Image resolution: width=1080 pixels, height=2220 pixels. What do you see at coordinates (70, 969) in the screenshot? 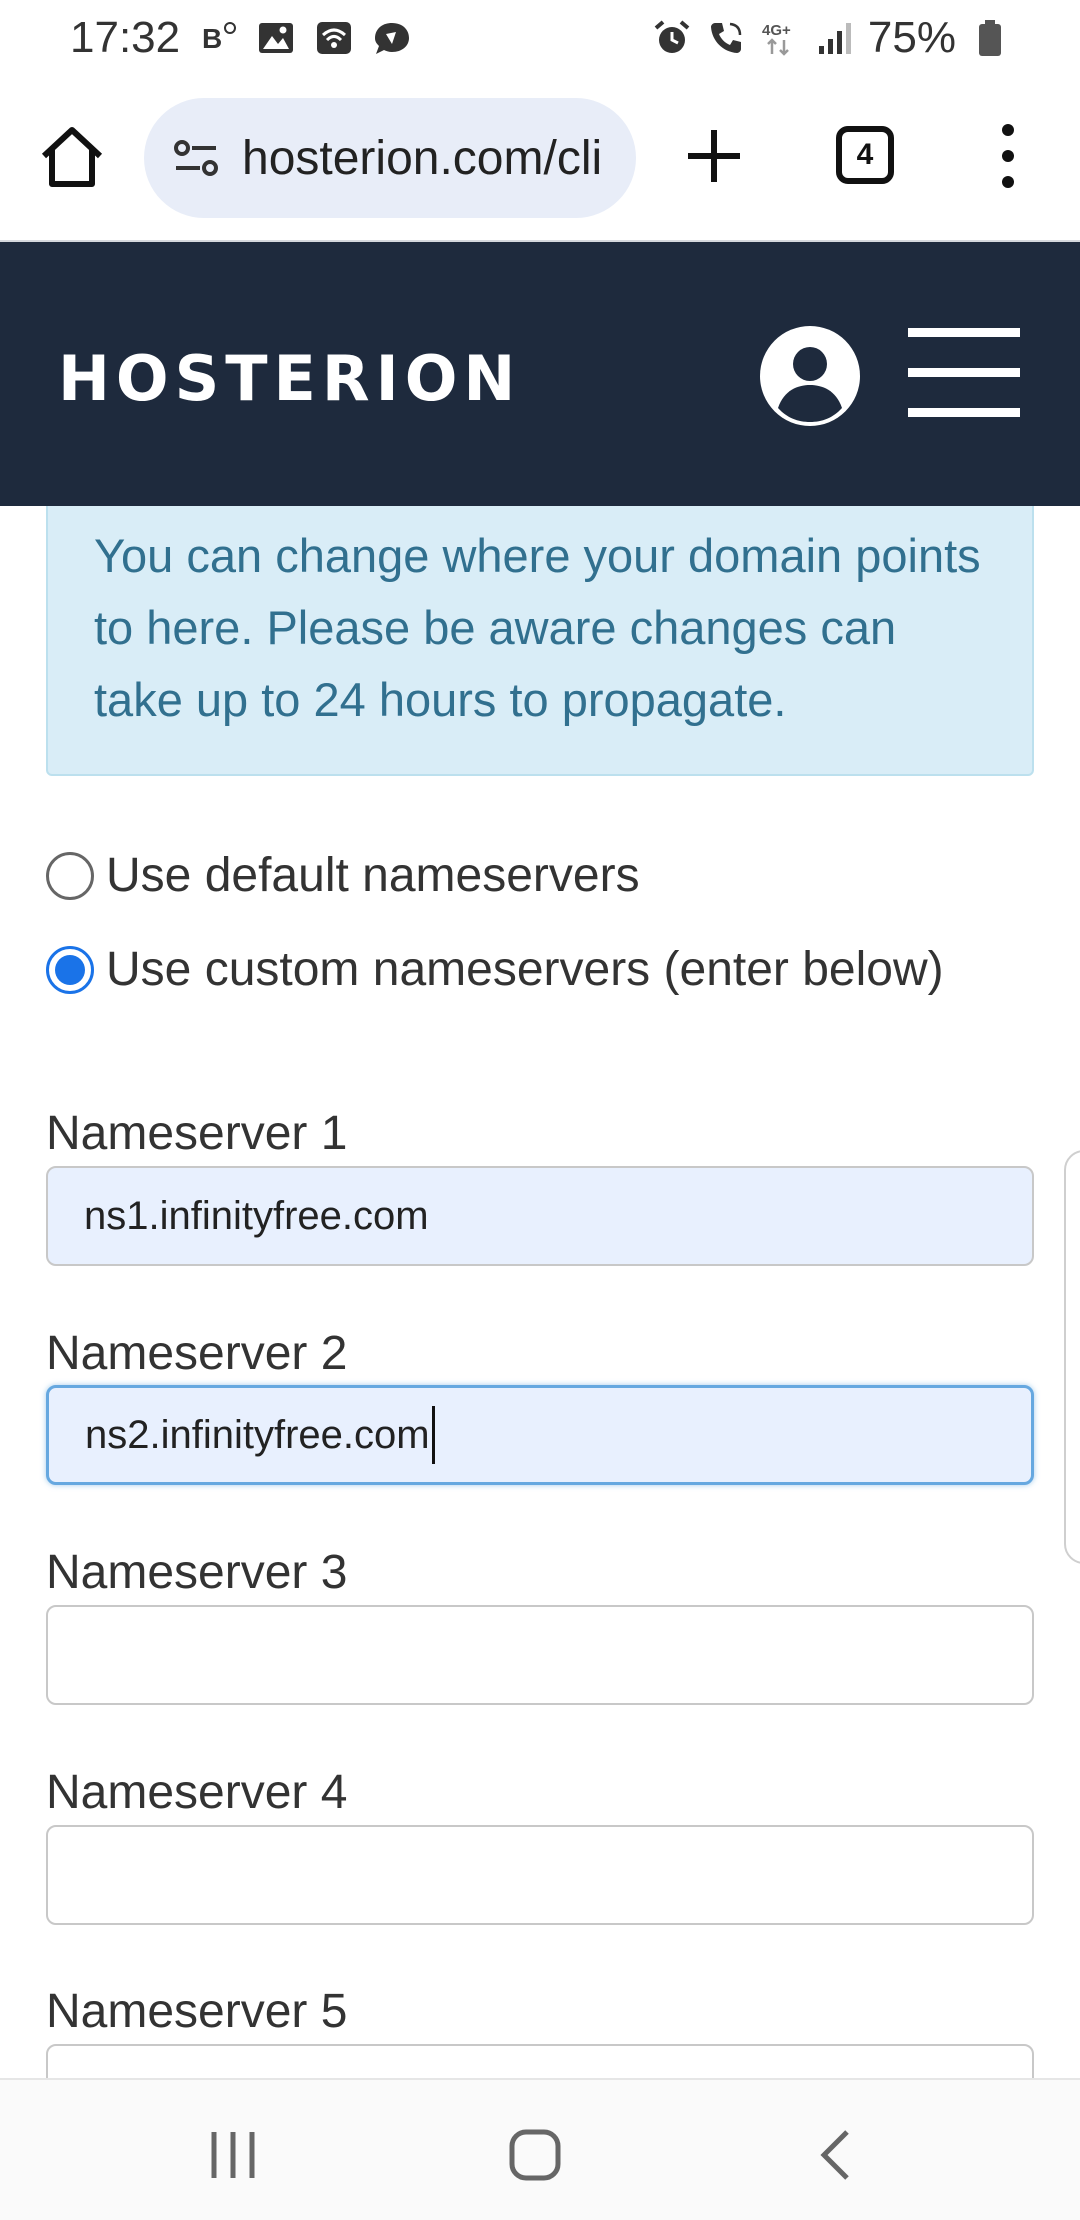
I see `radio-custom-indicator` at bounding box center [70, 969].